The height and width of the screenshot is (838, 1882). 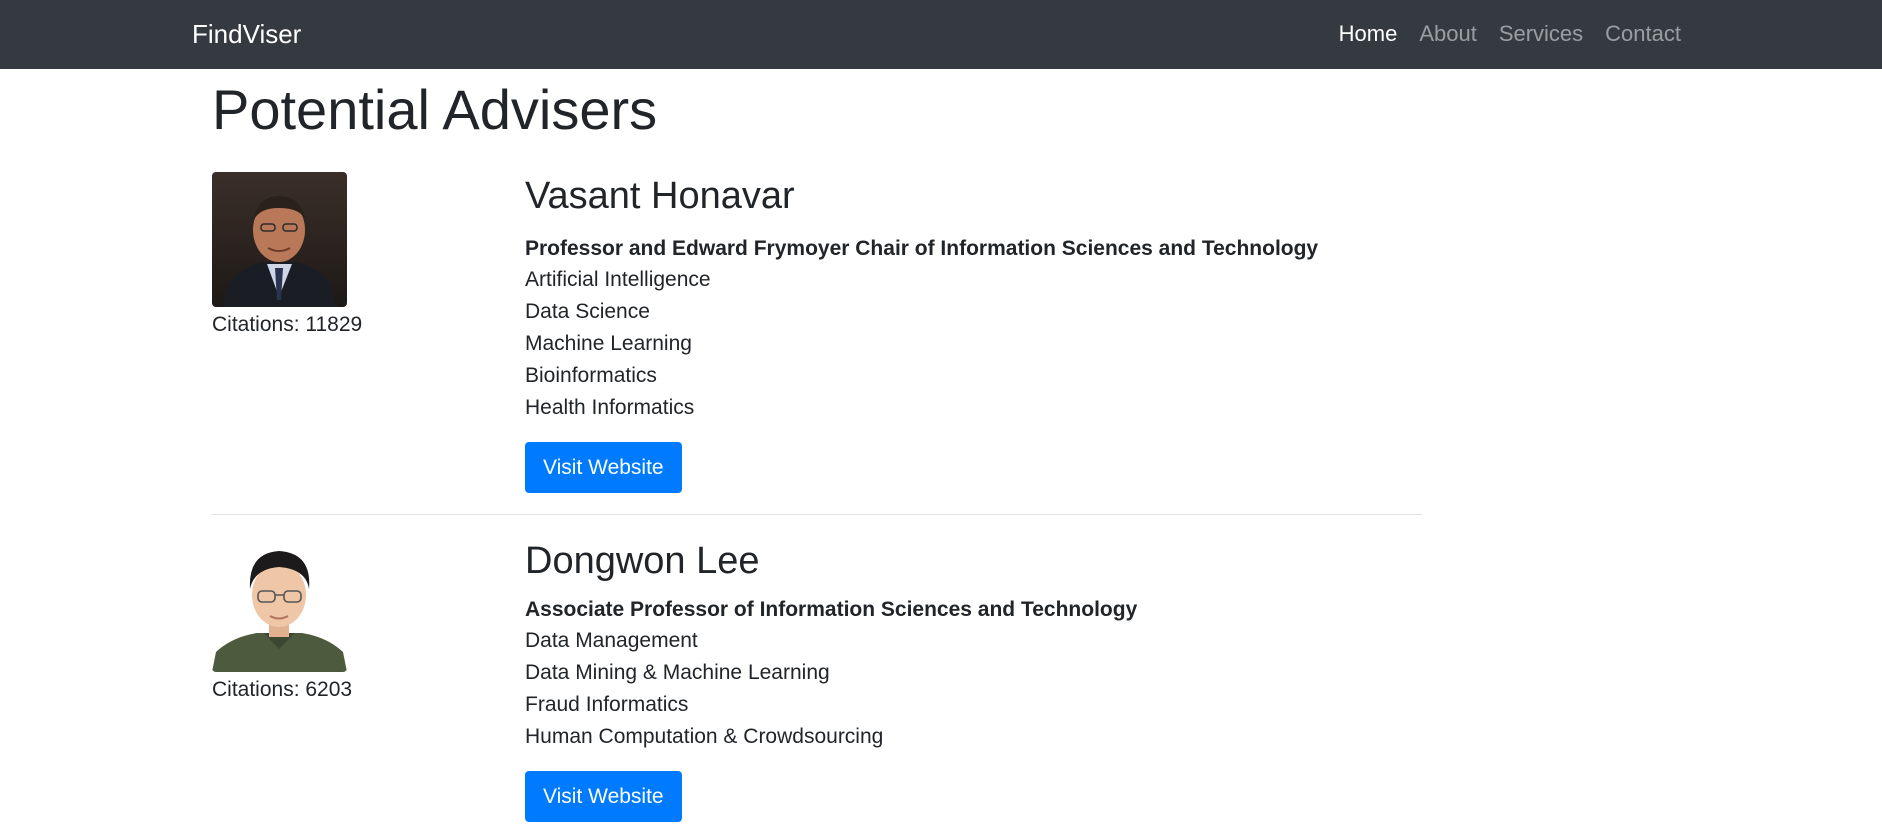 What do you see at coordinates (587, 311) in the screenshot?
I see `interest-item: Data Science` at bounding box center [587, 311].